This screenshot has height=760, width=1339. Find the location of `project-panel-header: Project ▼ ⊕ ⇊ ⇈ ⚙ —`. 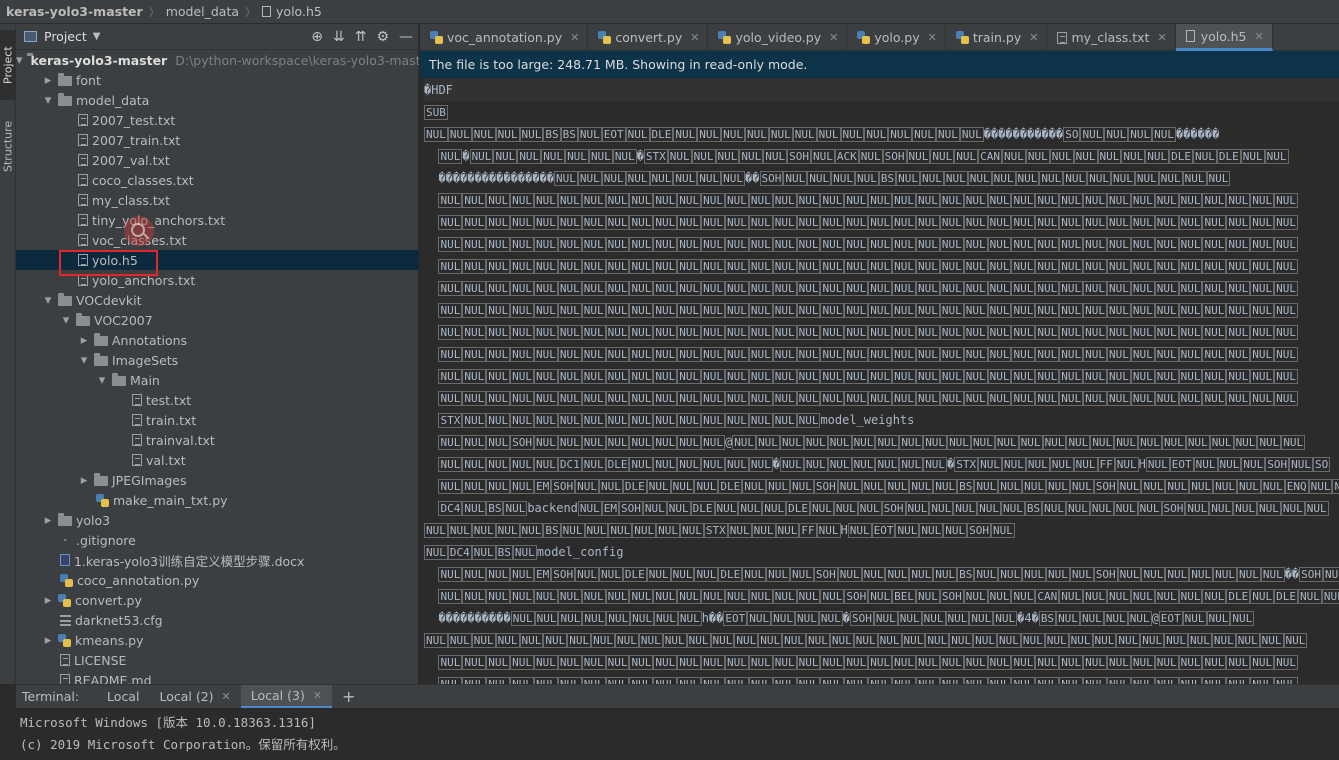

project-panel-header: Project ▼ ⊕ ⇊ ⇈ ⚙ — is located at coordinates (217, 37).